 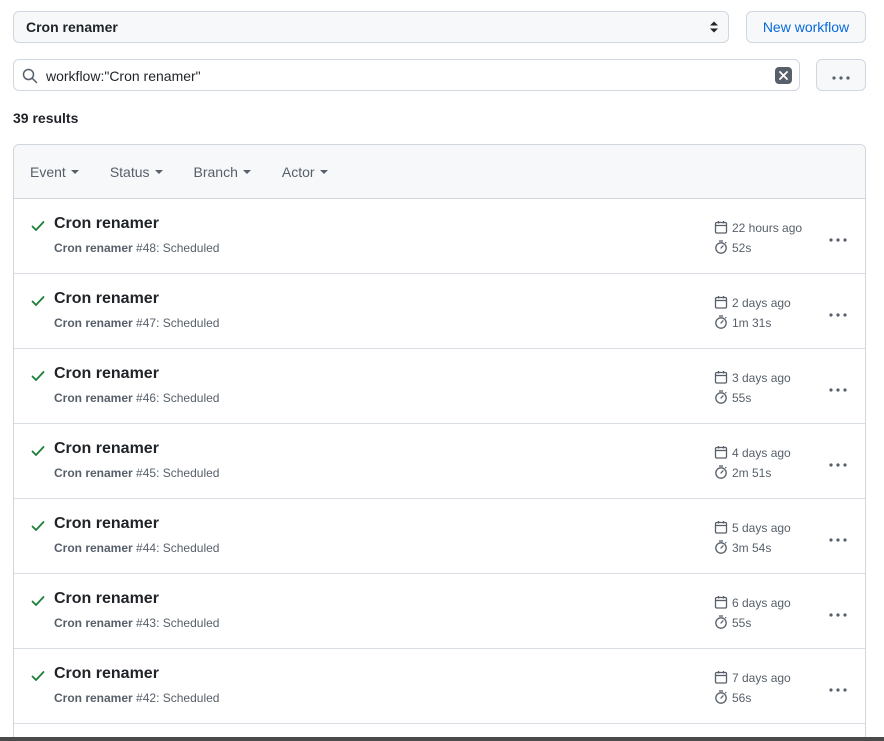 I want to click on run-subtitle: Cron renamer #46: Scheduled, so click(x=136, y=398).